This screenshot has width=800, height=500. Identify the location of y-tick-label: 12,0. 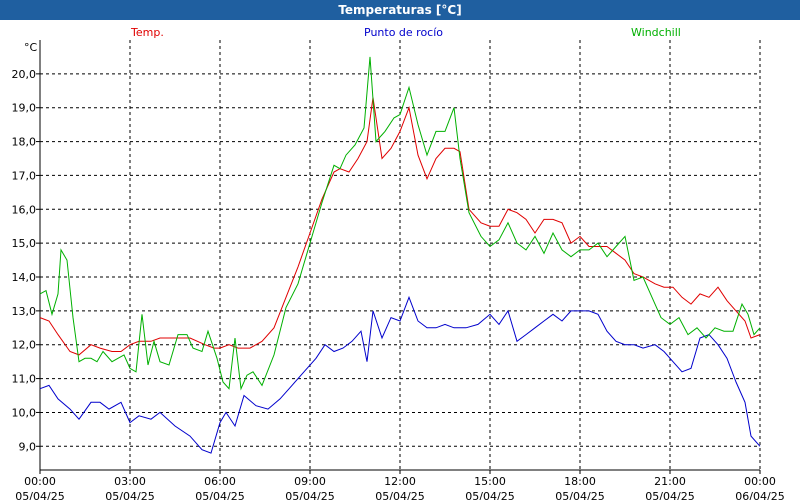
(24, 345).